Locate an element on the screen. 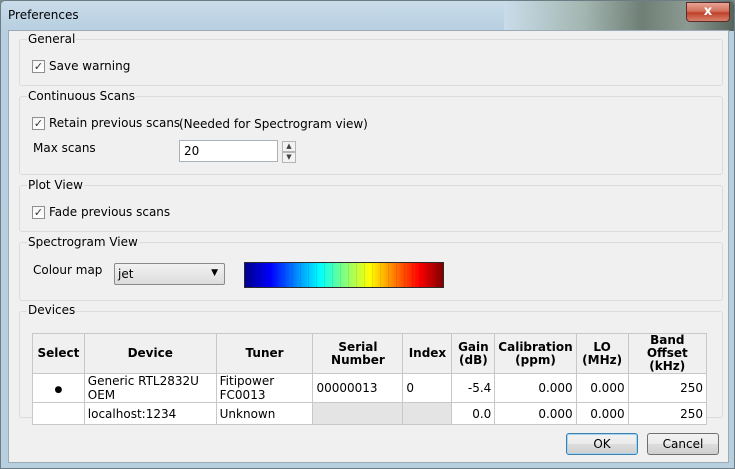 The width and height of the screenshot is (735, 469). cell-device: localhost:1234 is located at coordinates (150, 413).